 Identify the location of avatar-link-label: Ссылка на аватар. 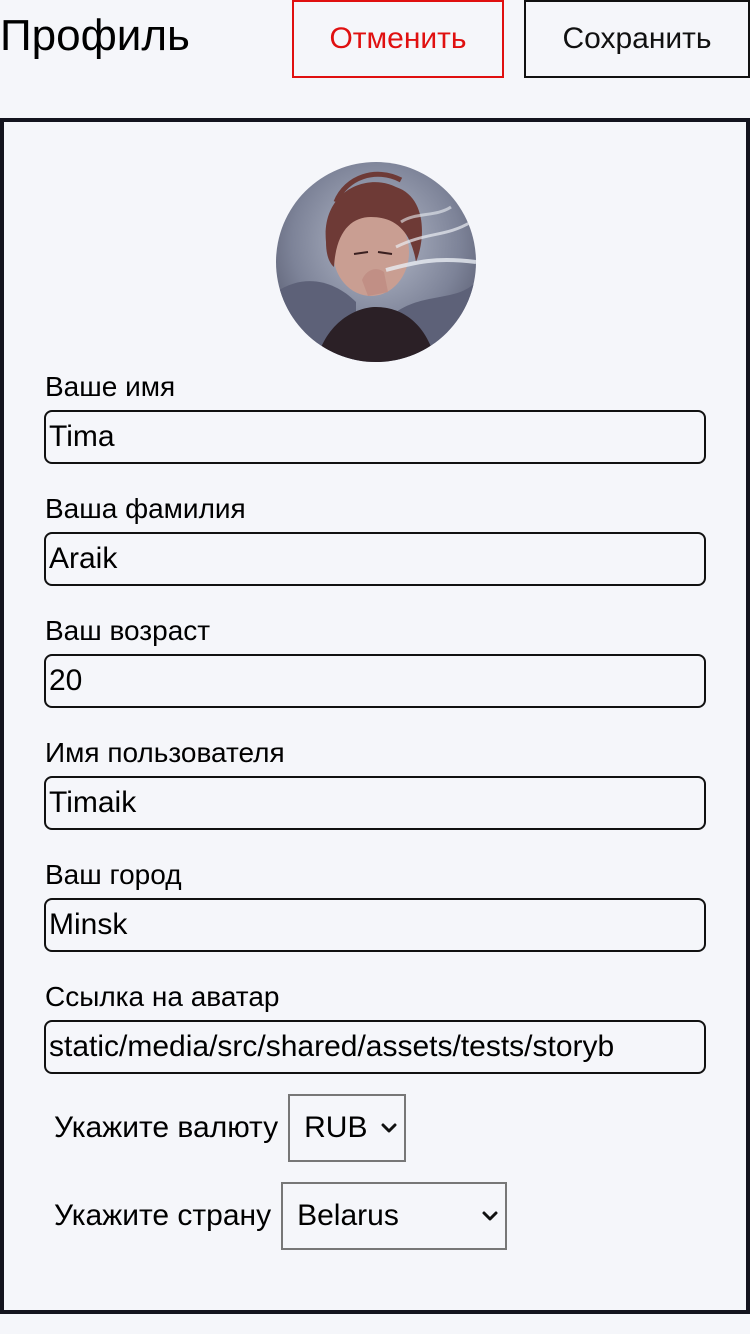
(162, 996).